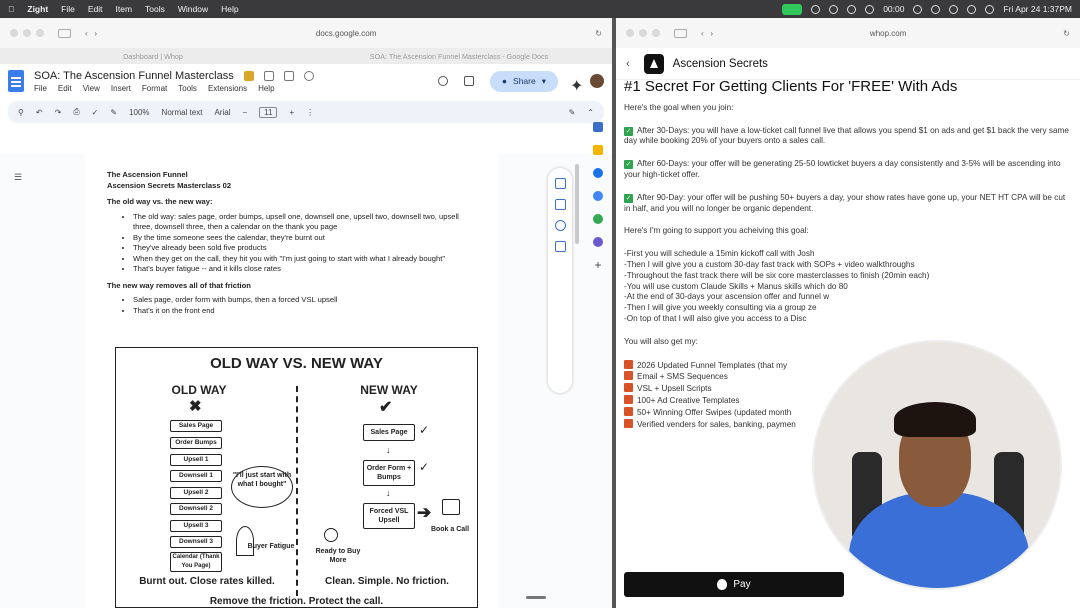 The image size is (1080, 608). What do you see at coordinates (936, 9) in the screenshot?
I see `moon-icon` at bounding box center [936, 9].